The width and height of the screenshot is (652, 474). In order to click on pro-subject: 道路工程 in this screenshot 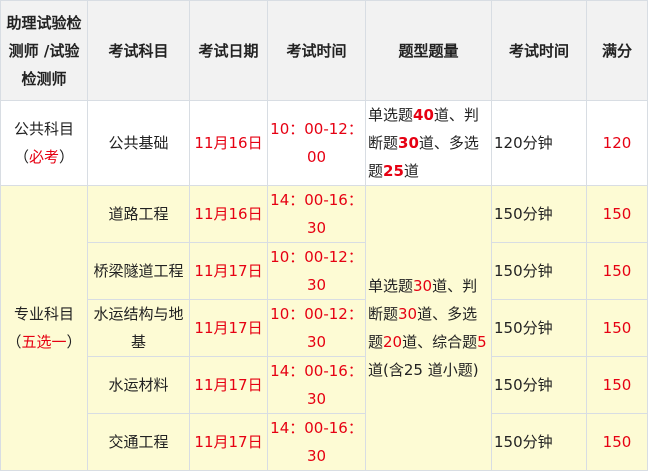, I will do `click(138, 214)`.